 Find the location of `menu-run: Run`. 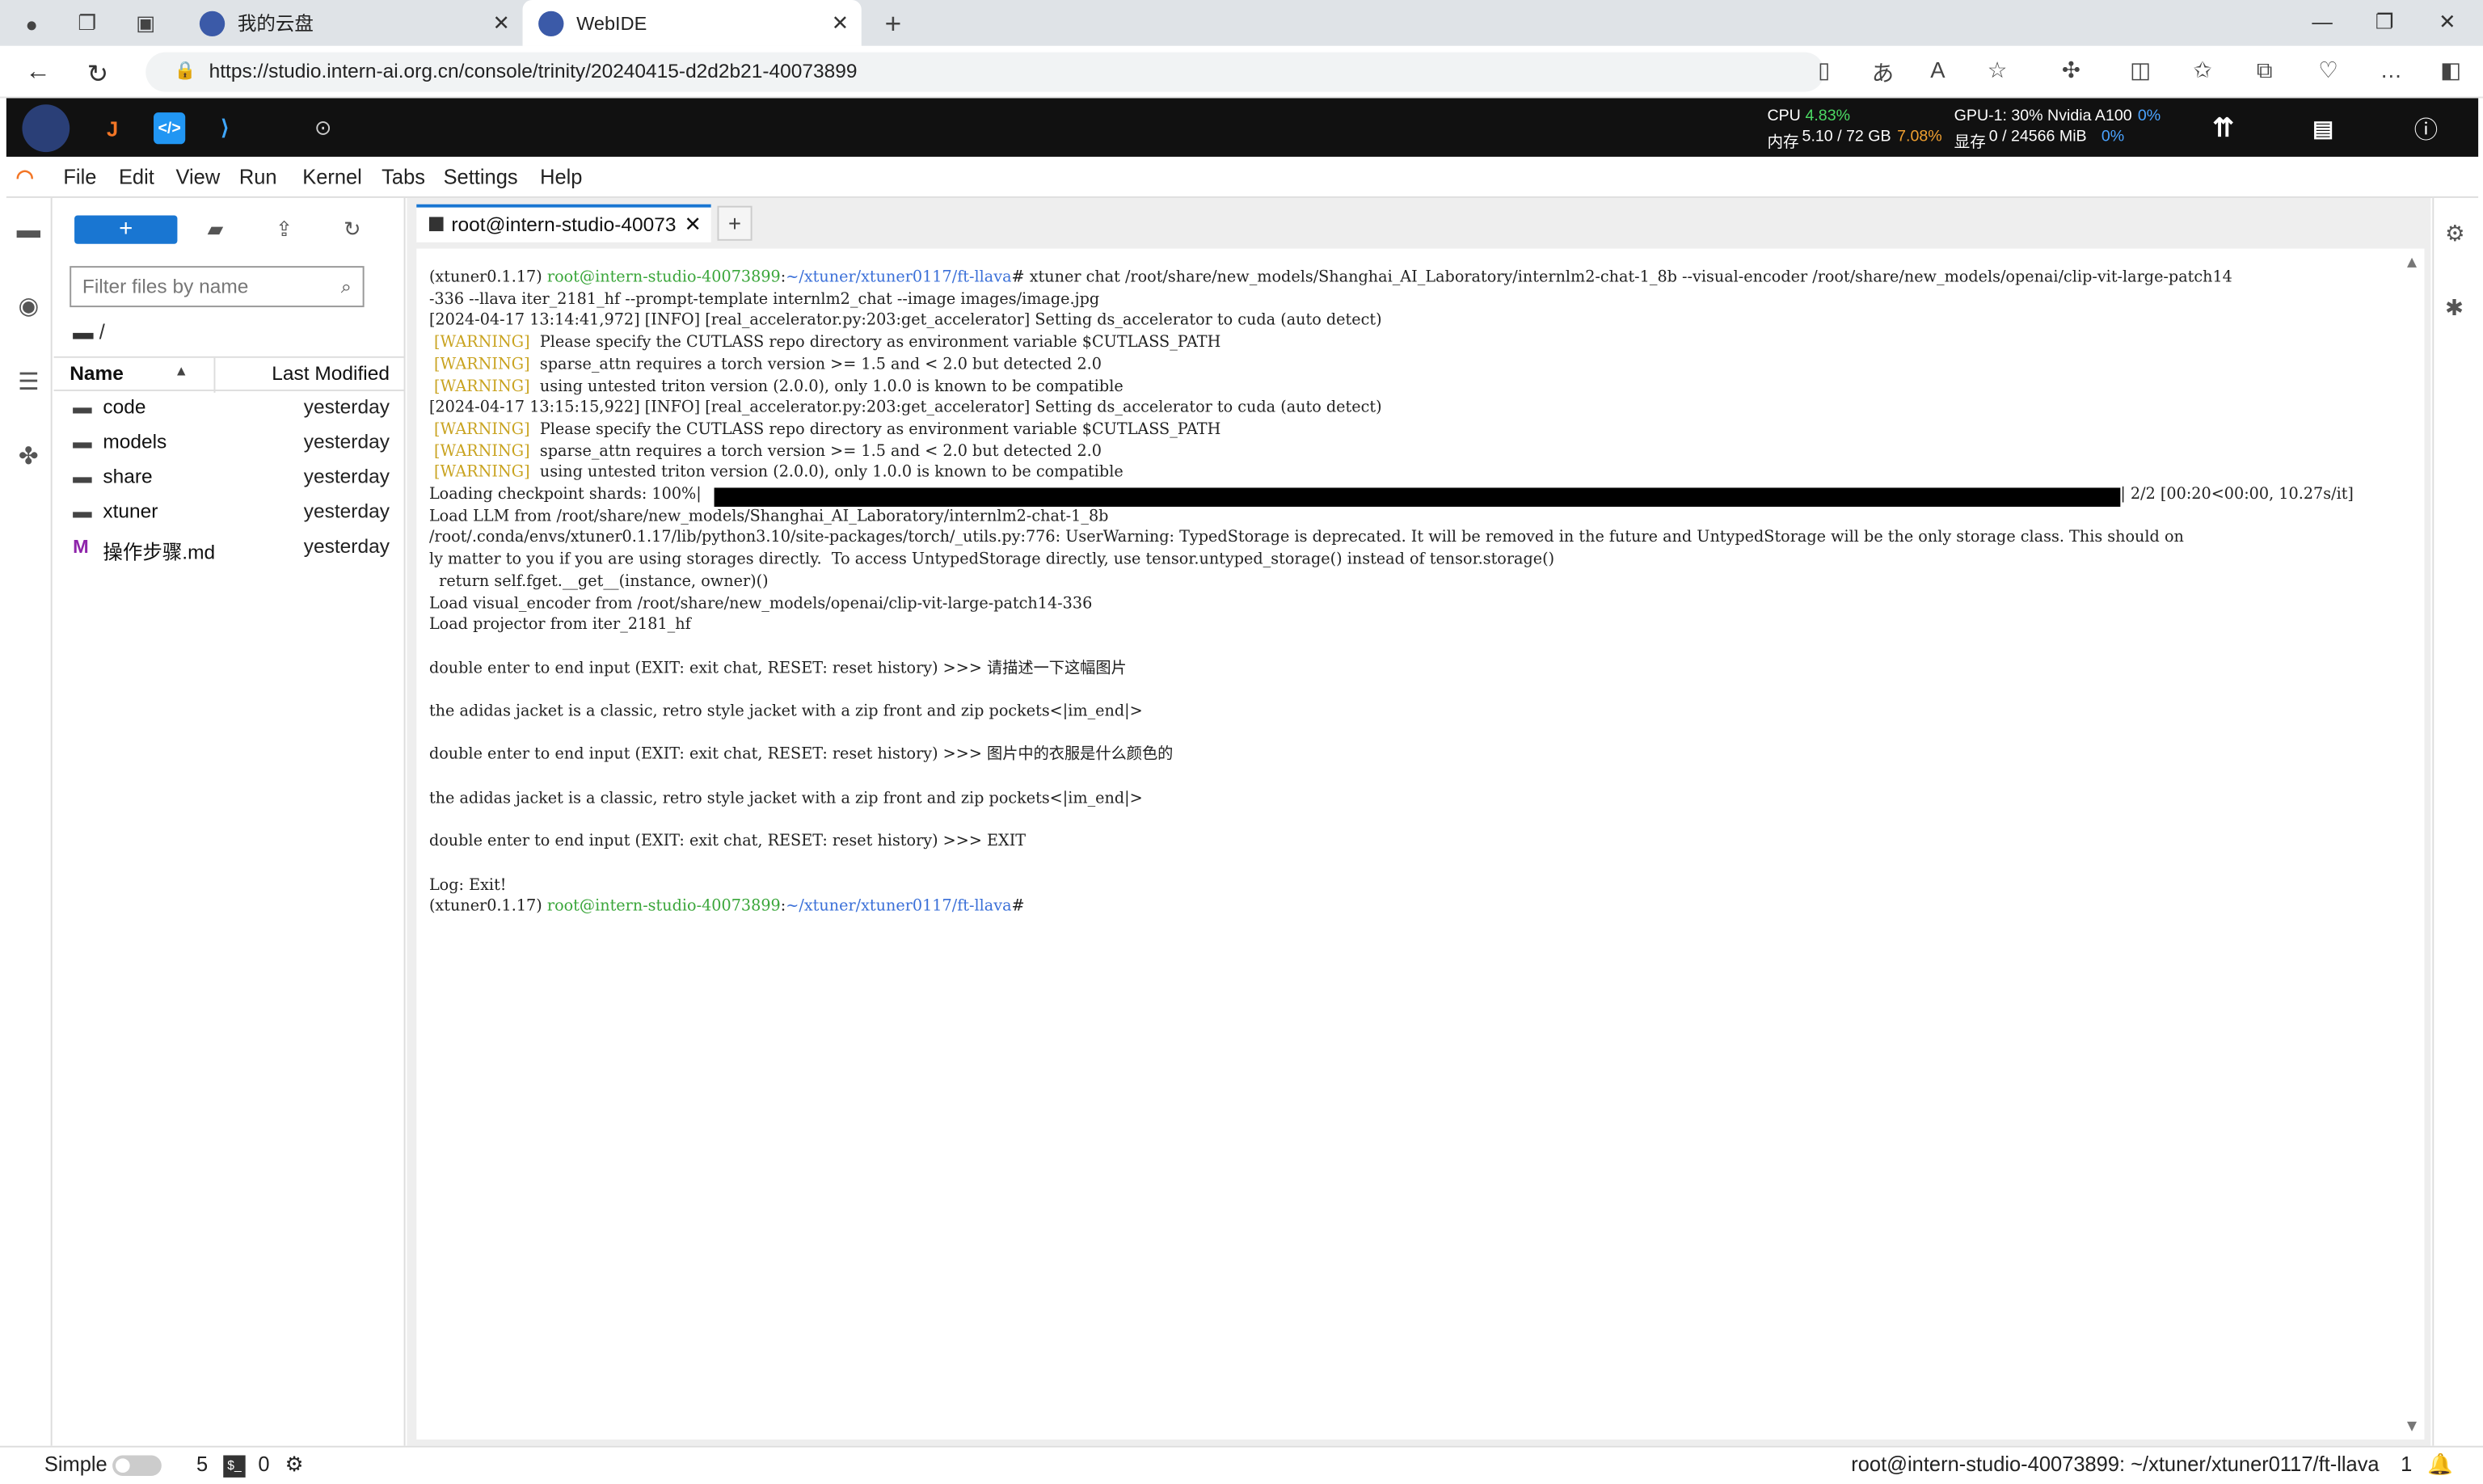

menu-run: Run is located at coordinates (258, 176).